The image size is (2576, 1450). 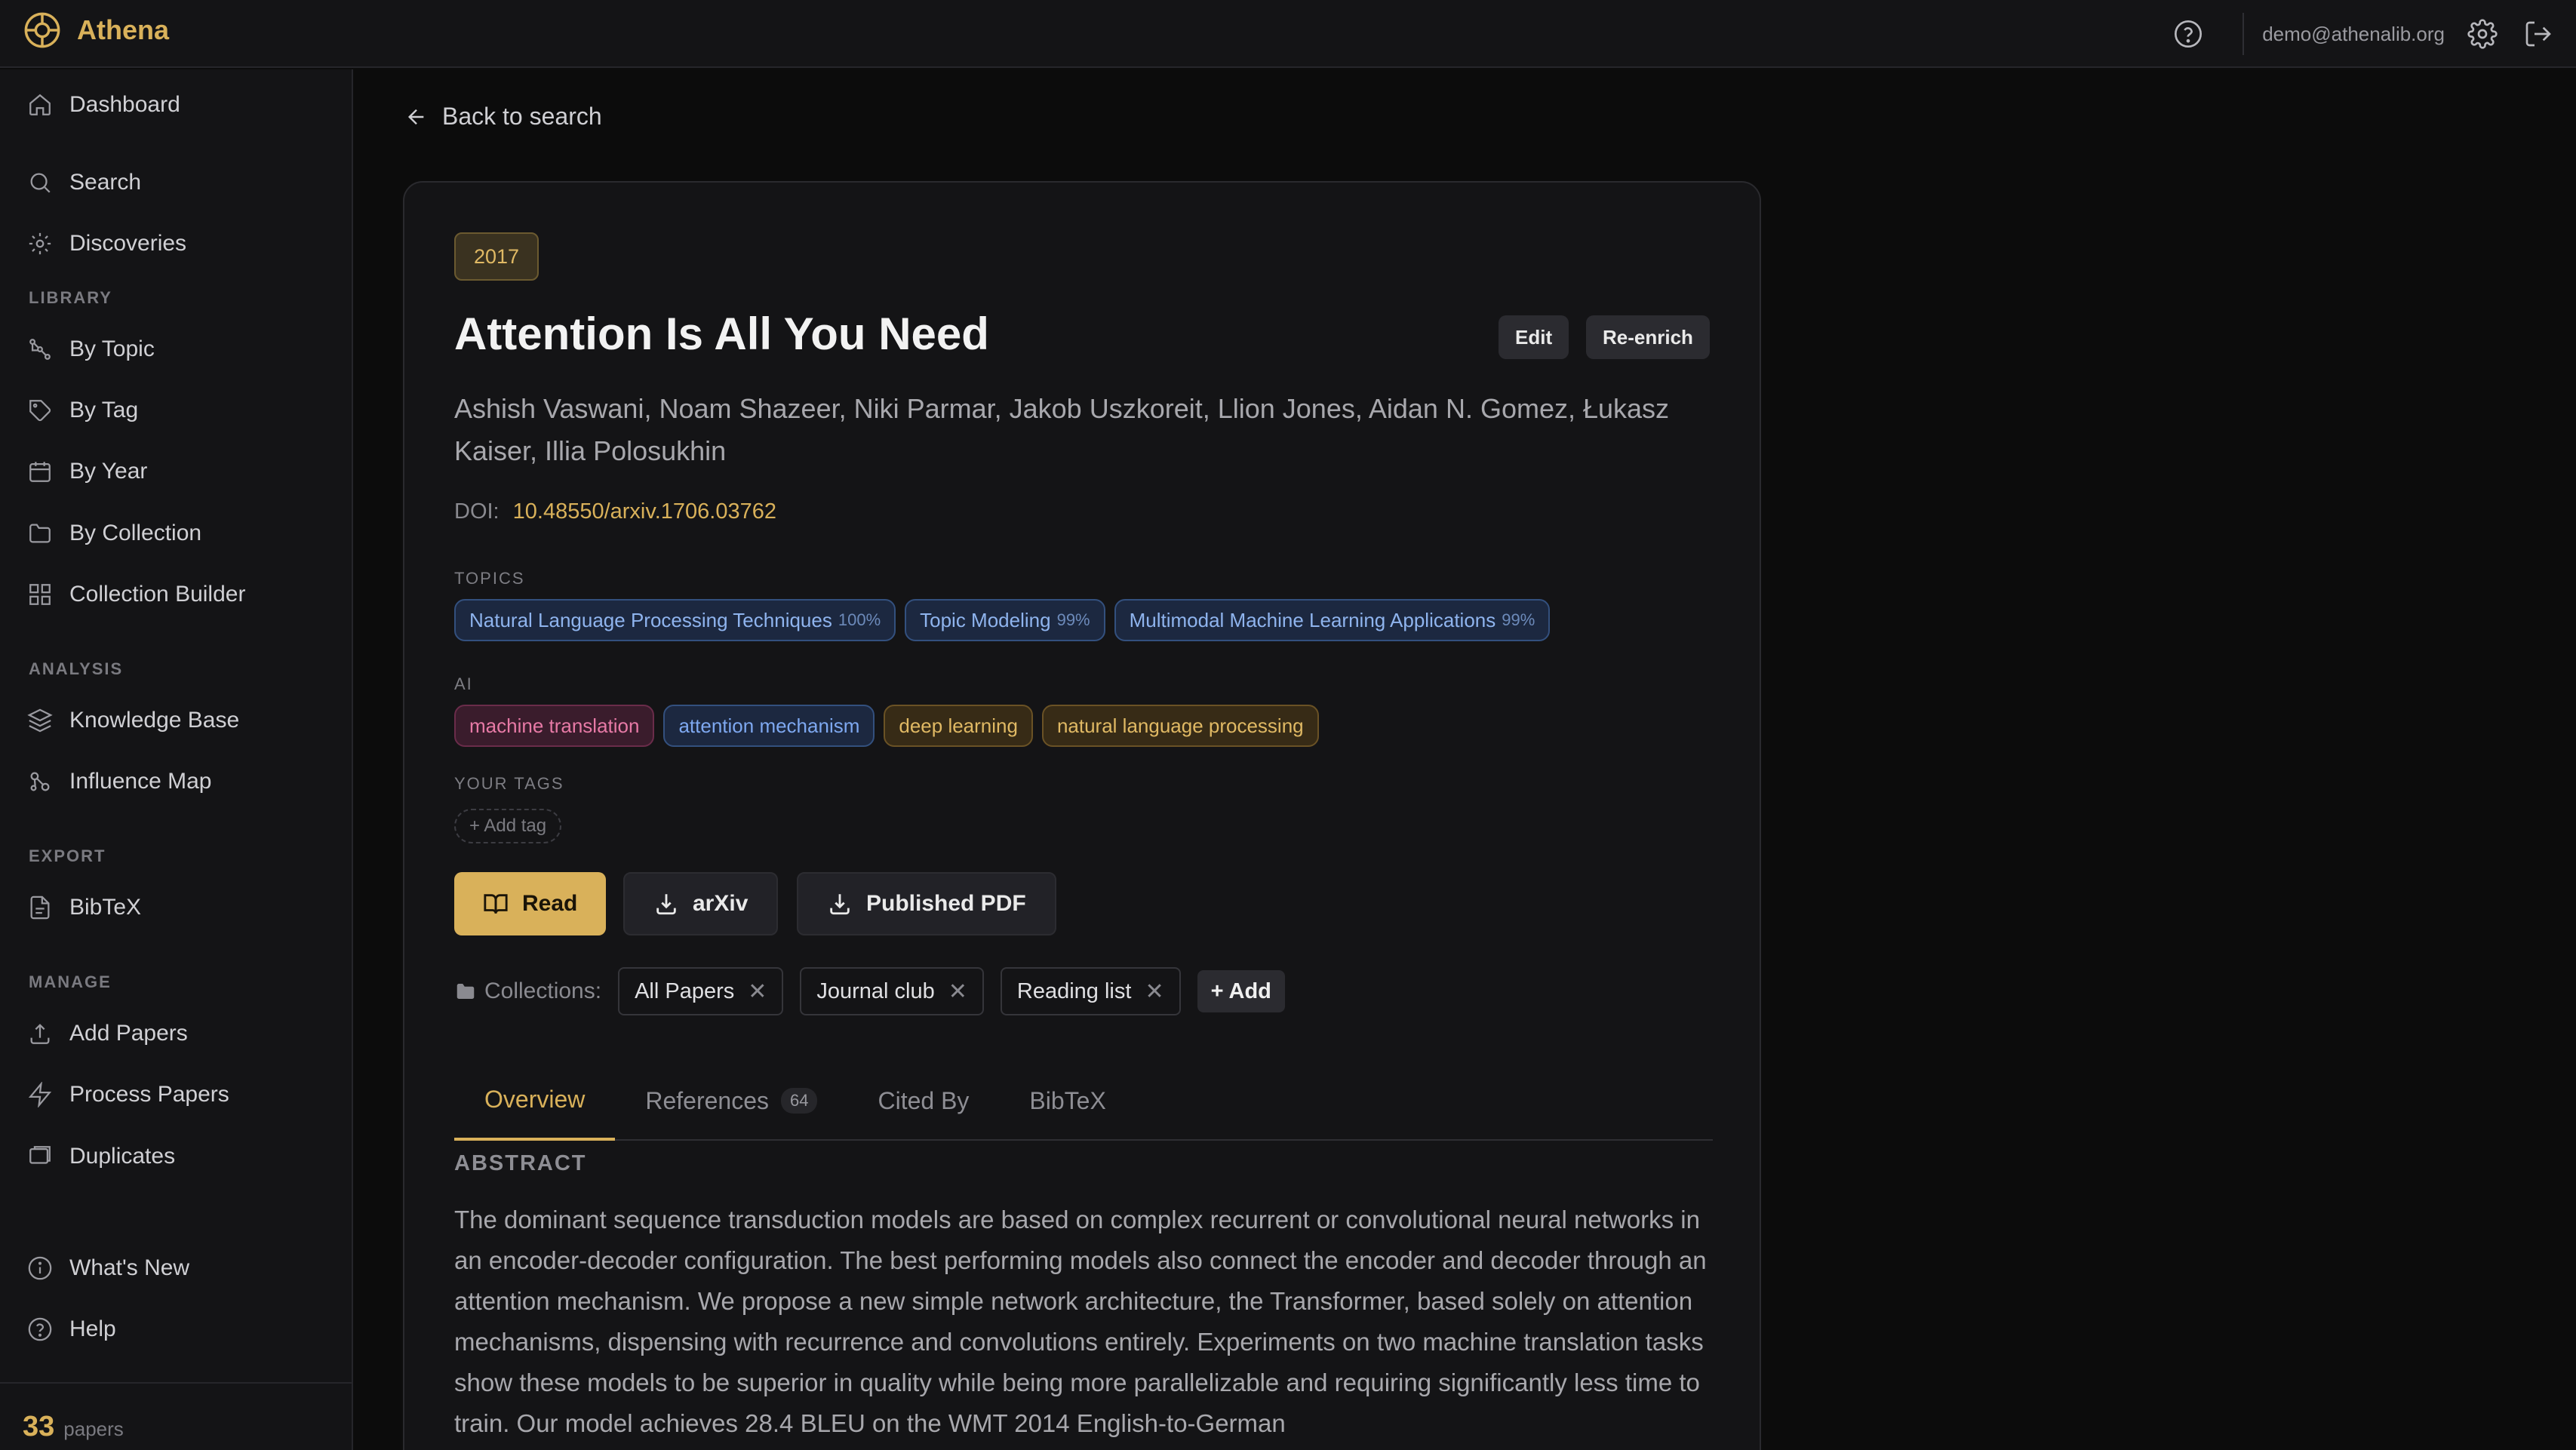 What do you see at coordinates (509, 783) in the screenshot?
I see `your-tags-label: YOUR TAGS` at bounding box center [509, 783].